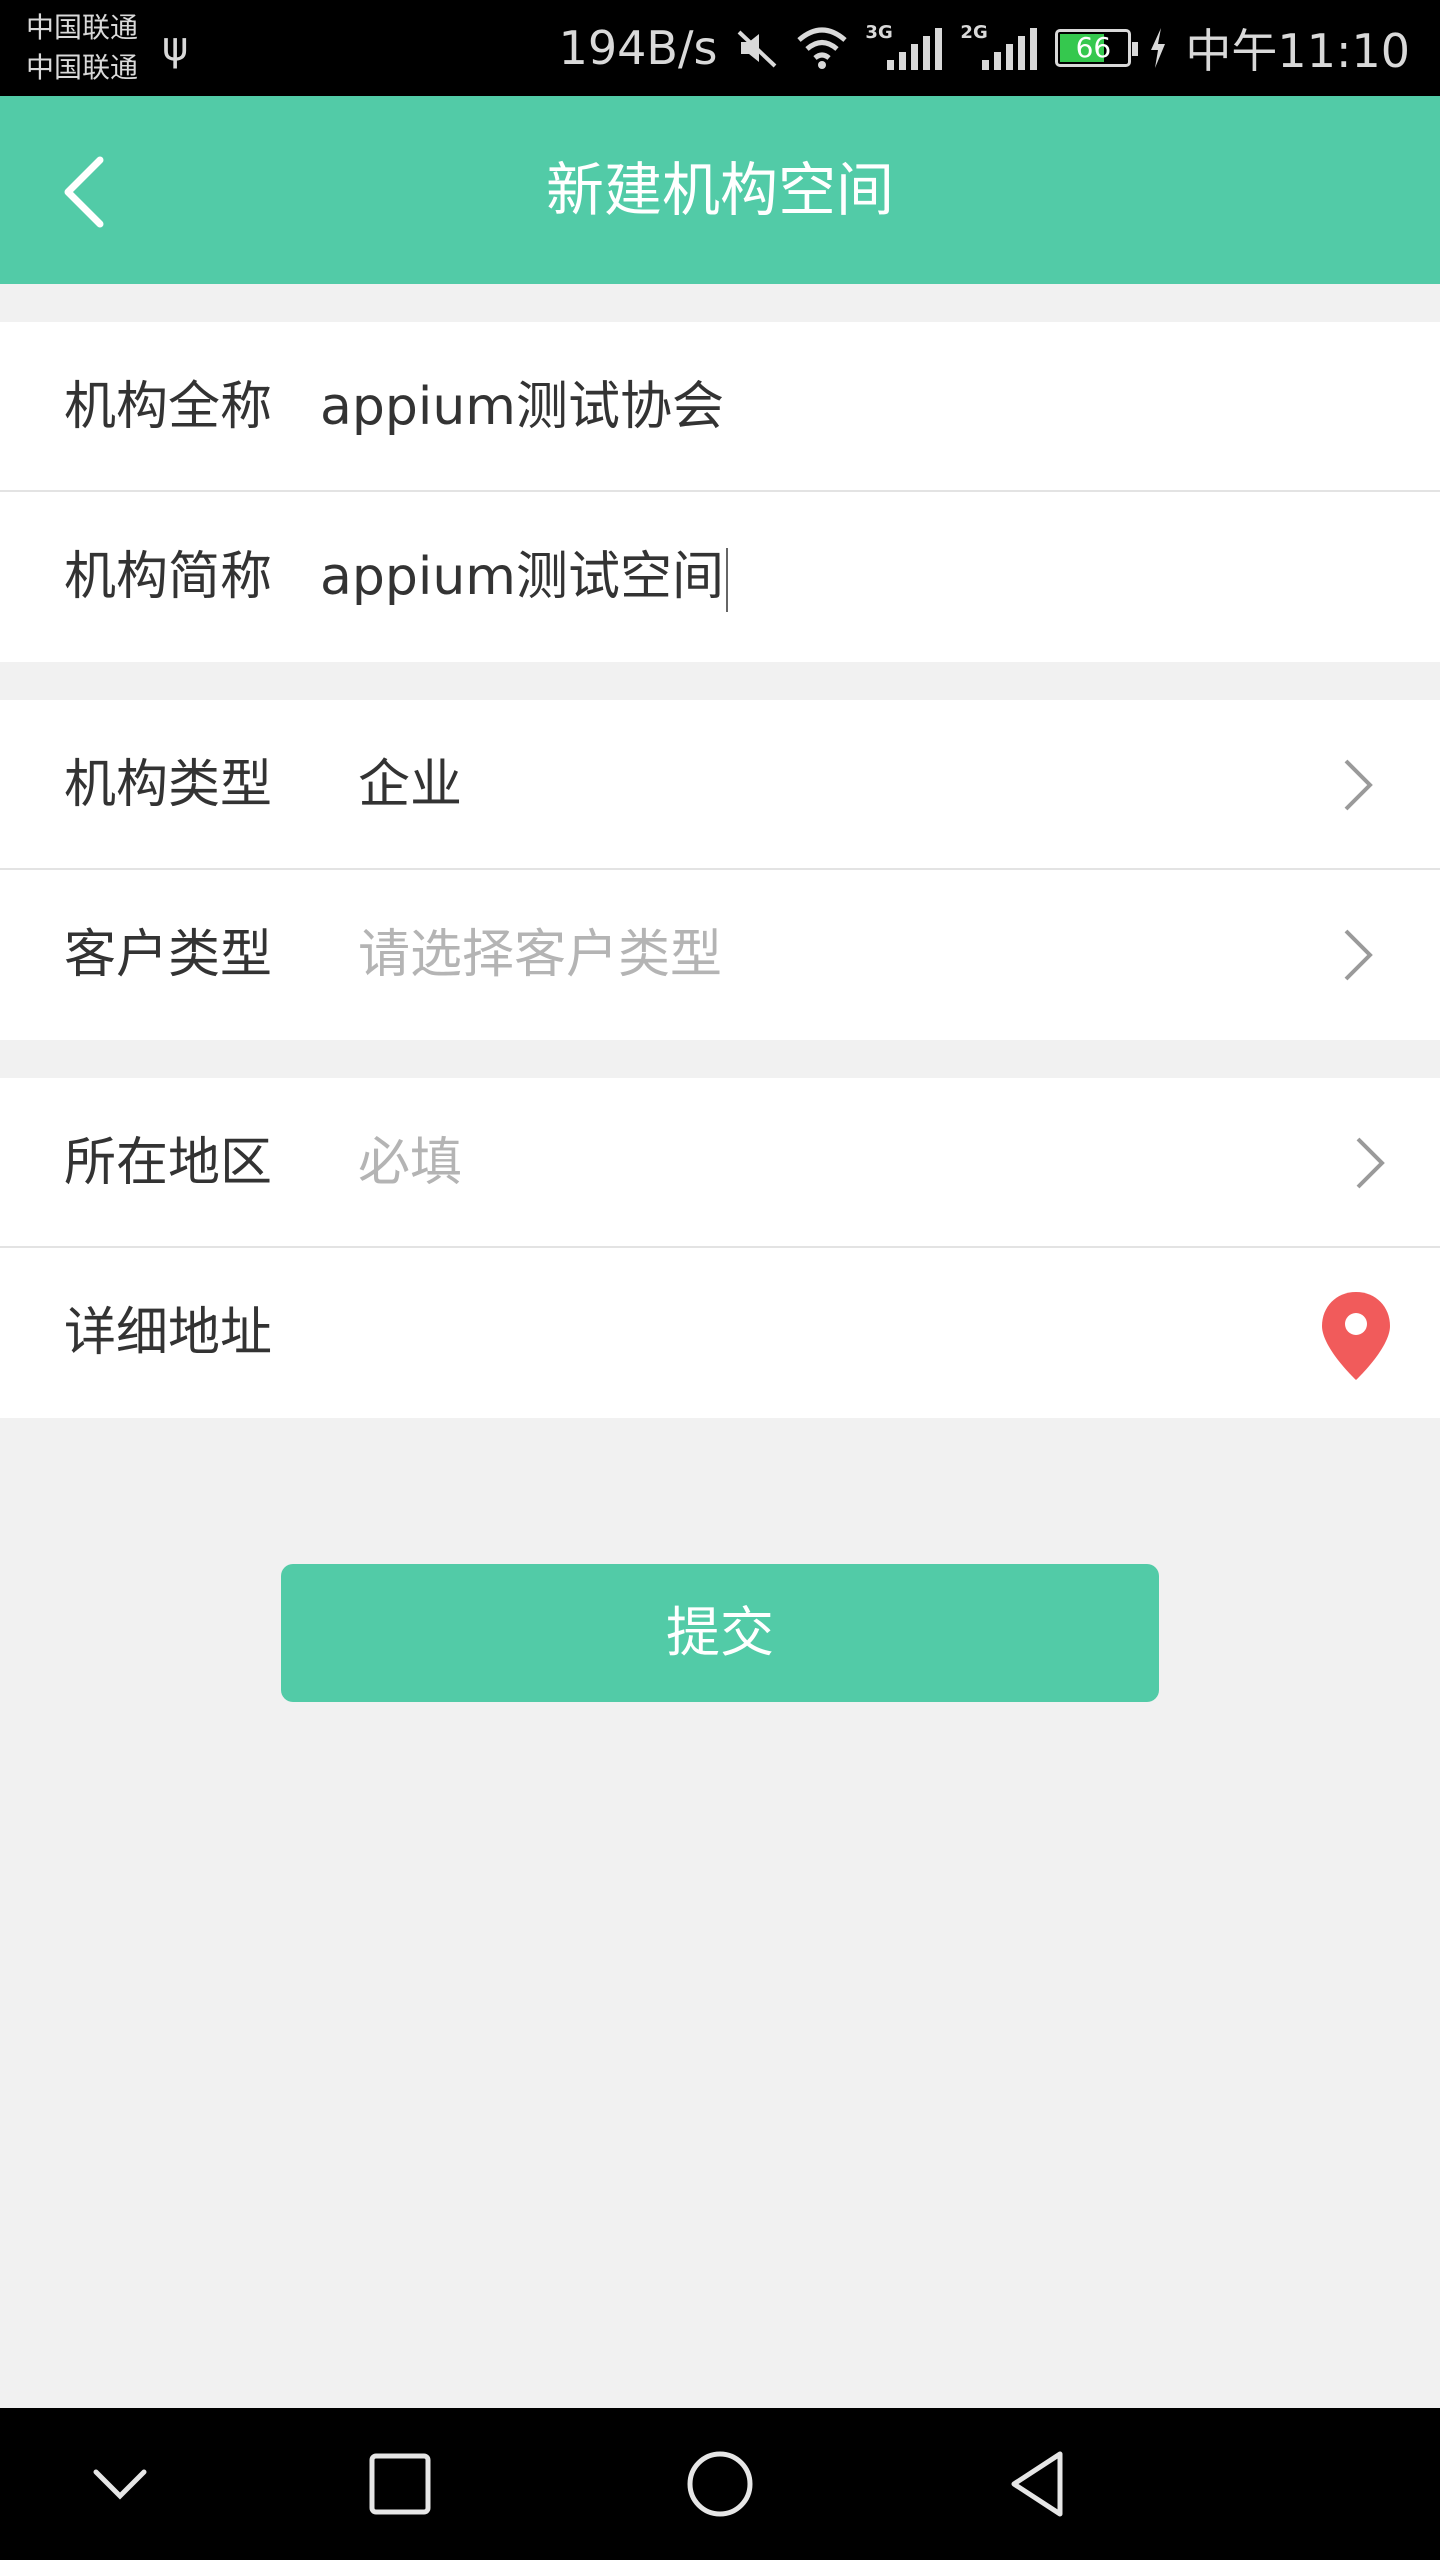  What do you see at coordinates (168, 785) in the screenshot?
I see `org-type-label: 机构类型` at bounding box center [168, 785].